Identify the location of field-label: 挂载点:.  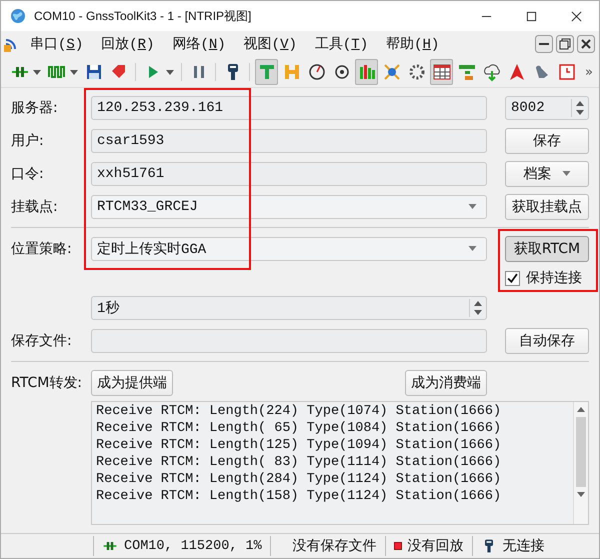
(35, 207).